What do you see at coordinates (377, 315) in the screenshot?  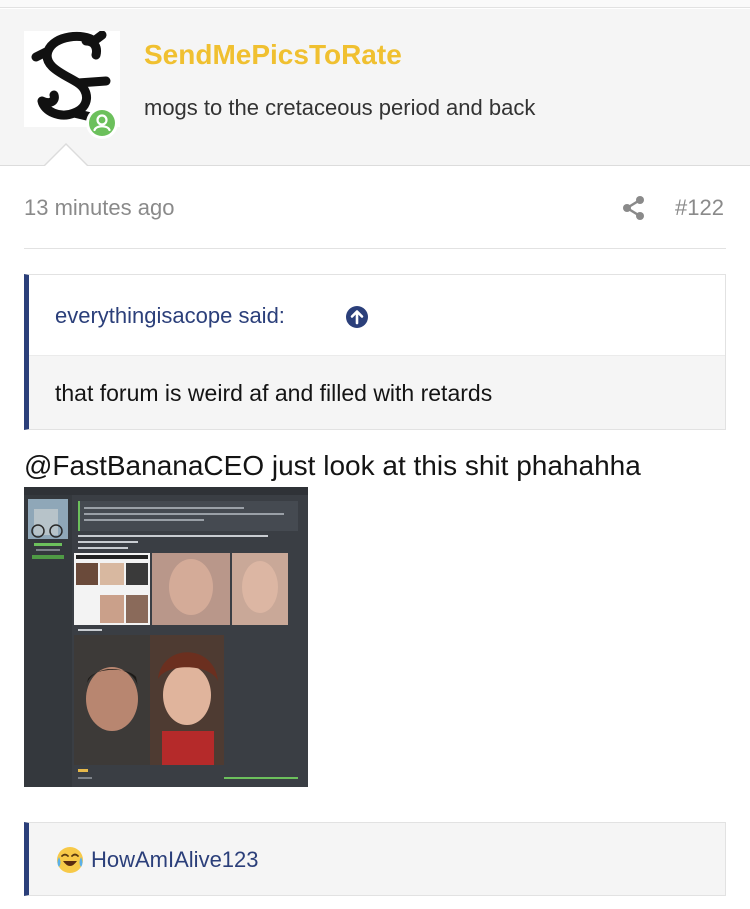 I see `quote-header: everythingisacope said:` at bounding box center [377, 315].